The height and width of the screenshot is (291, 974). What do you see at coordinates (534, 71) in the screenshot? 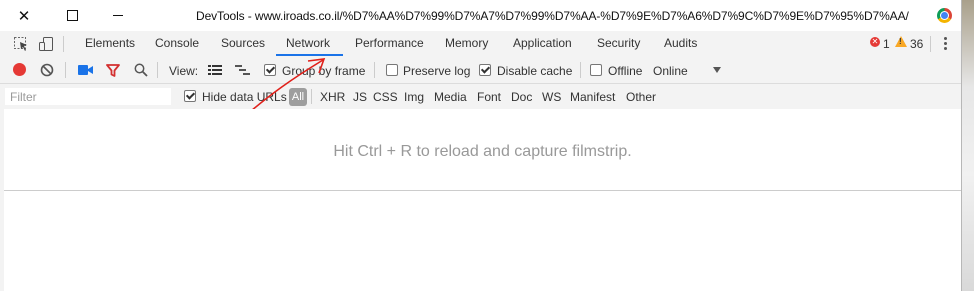
I see `disable-cache-label: Disable cache` at bounding box center [534, 71].